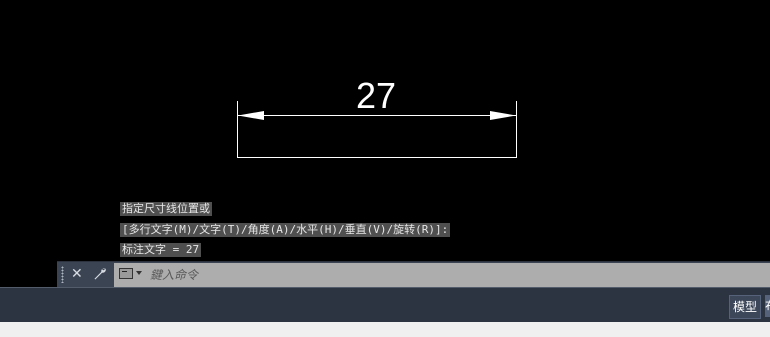  Describe the element at coordinates (77, 274) in the screenshot. I see `close-icon: ✕` at that location.